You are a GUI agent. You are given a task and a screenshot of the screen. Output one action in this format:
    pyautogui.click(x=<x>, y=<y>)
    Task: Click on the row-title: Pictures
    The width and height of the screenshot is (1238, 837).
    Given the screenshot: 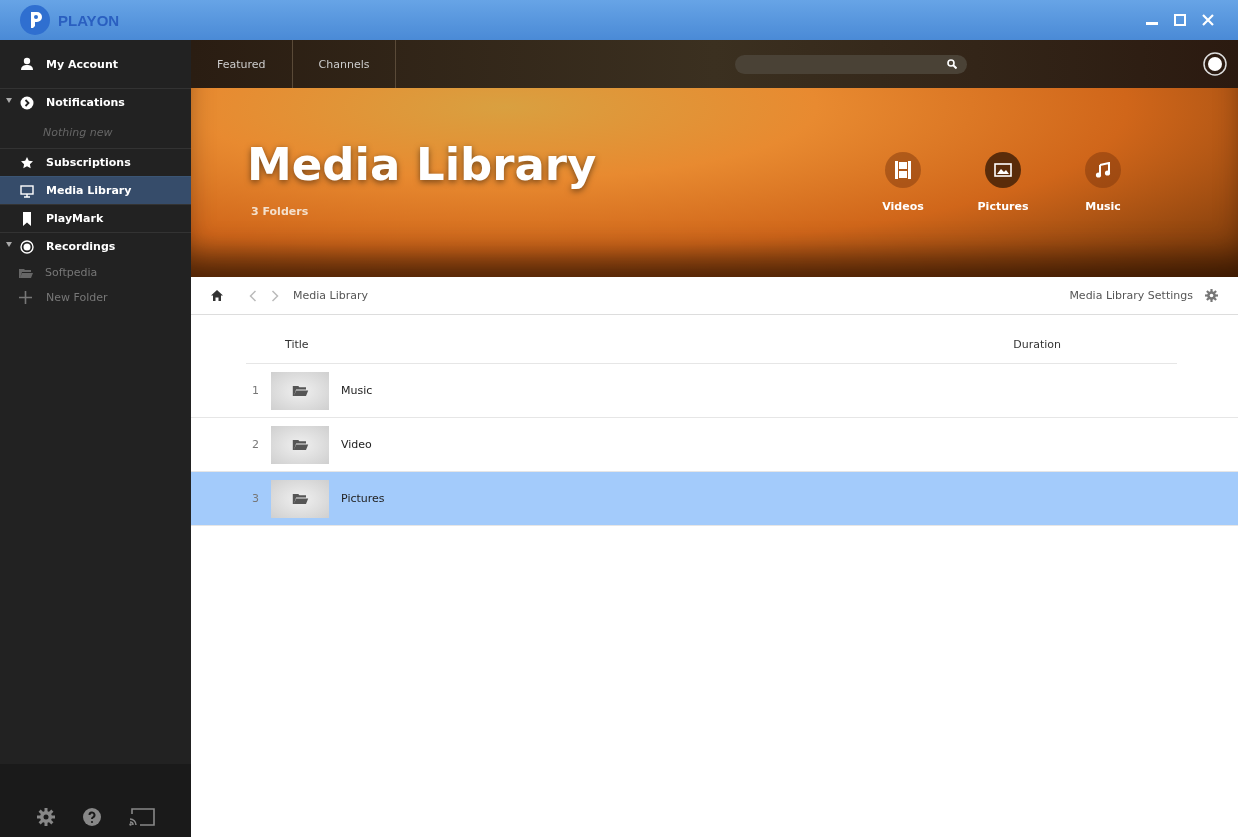 What is the action you would take?
    pyautogui.click(x=363, y=498)
    